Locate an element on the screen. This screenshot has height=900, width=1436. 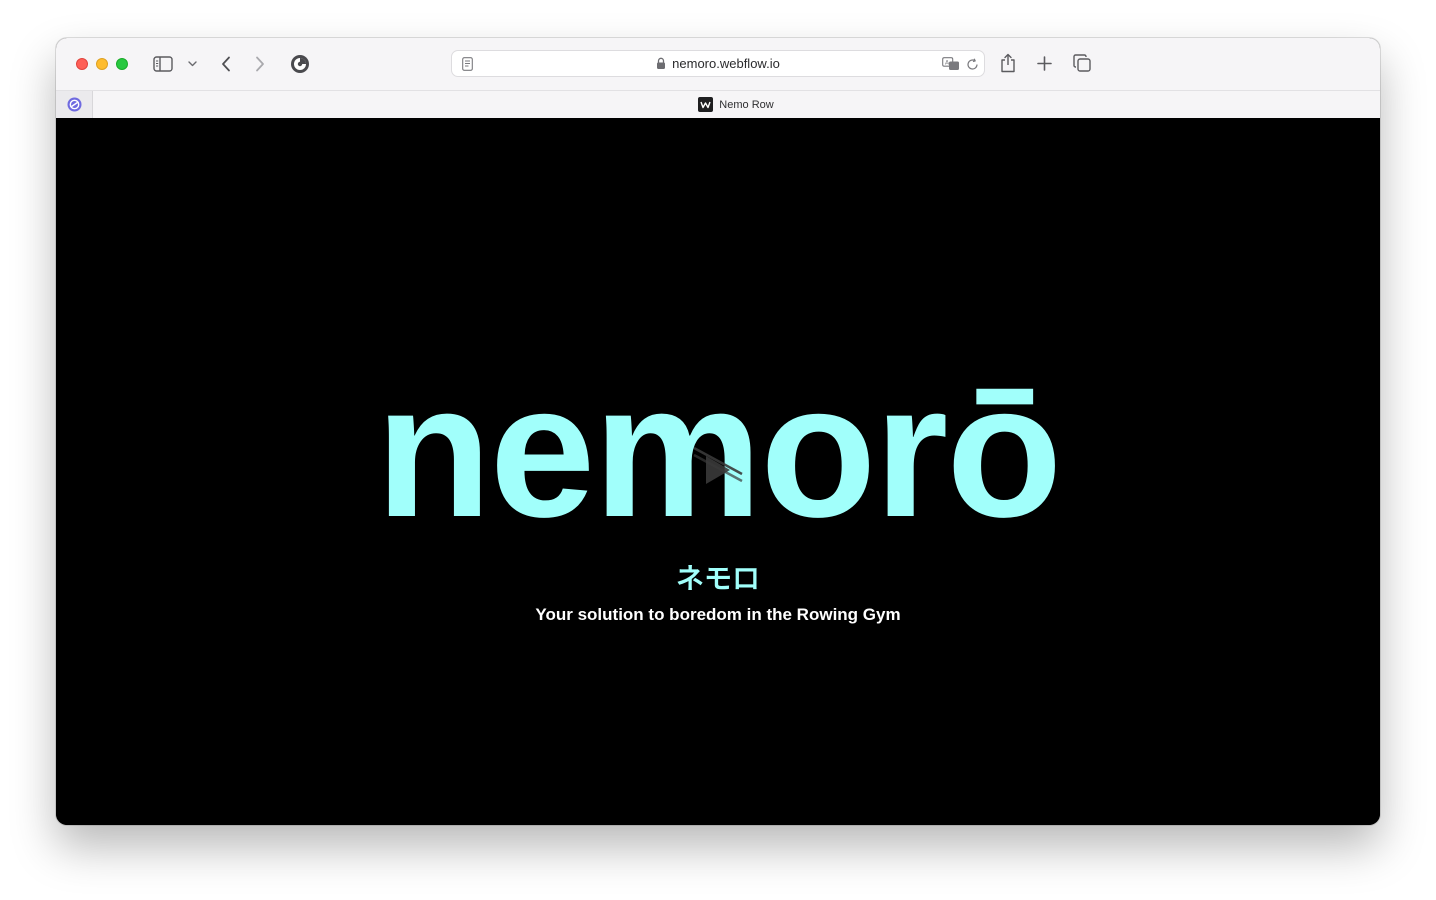
tab-overview-icon is located at coordinates (1082, 63).